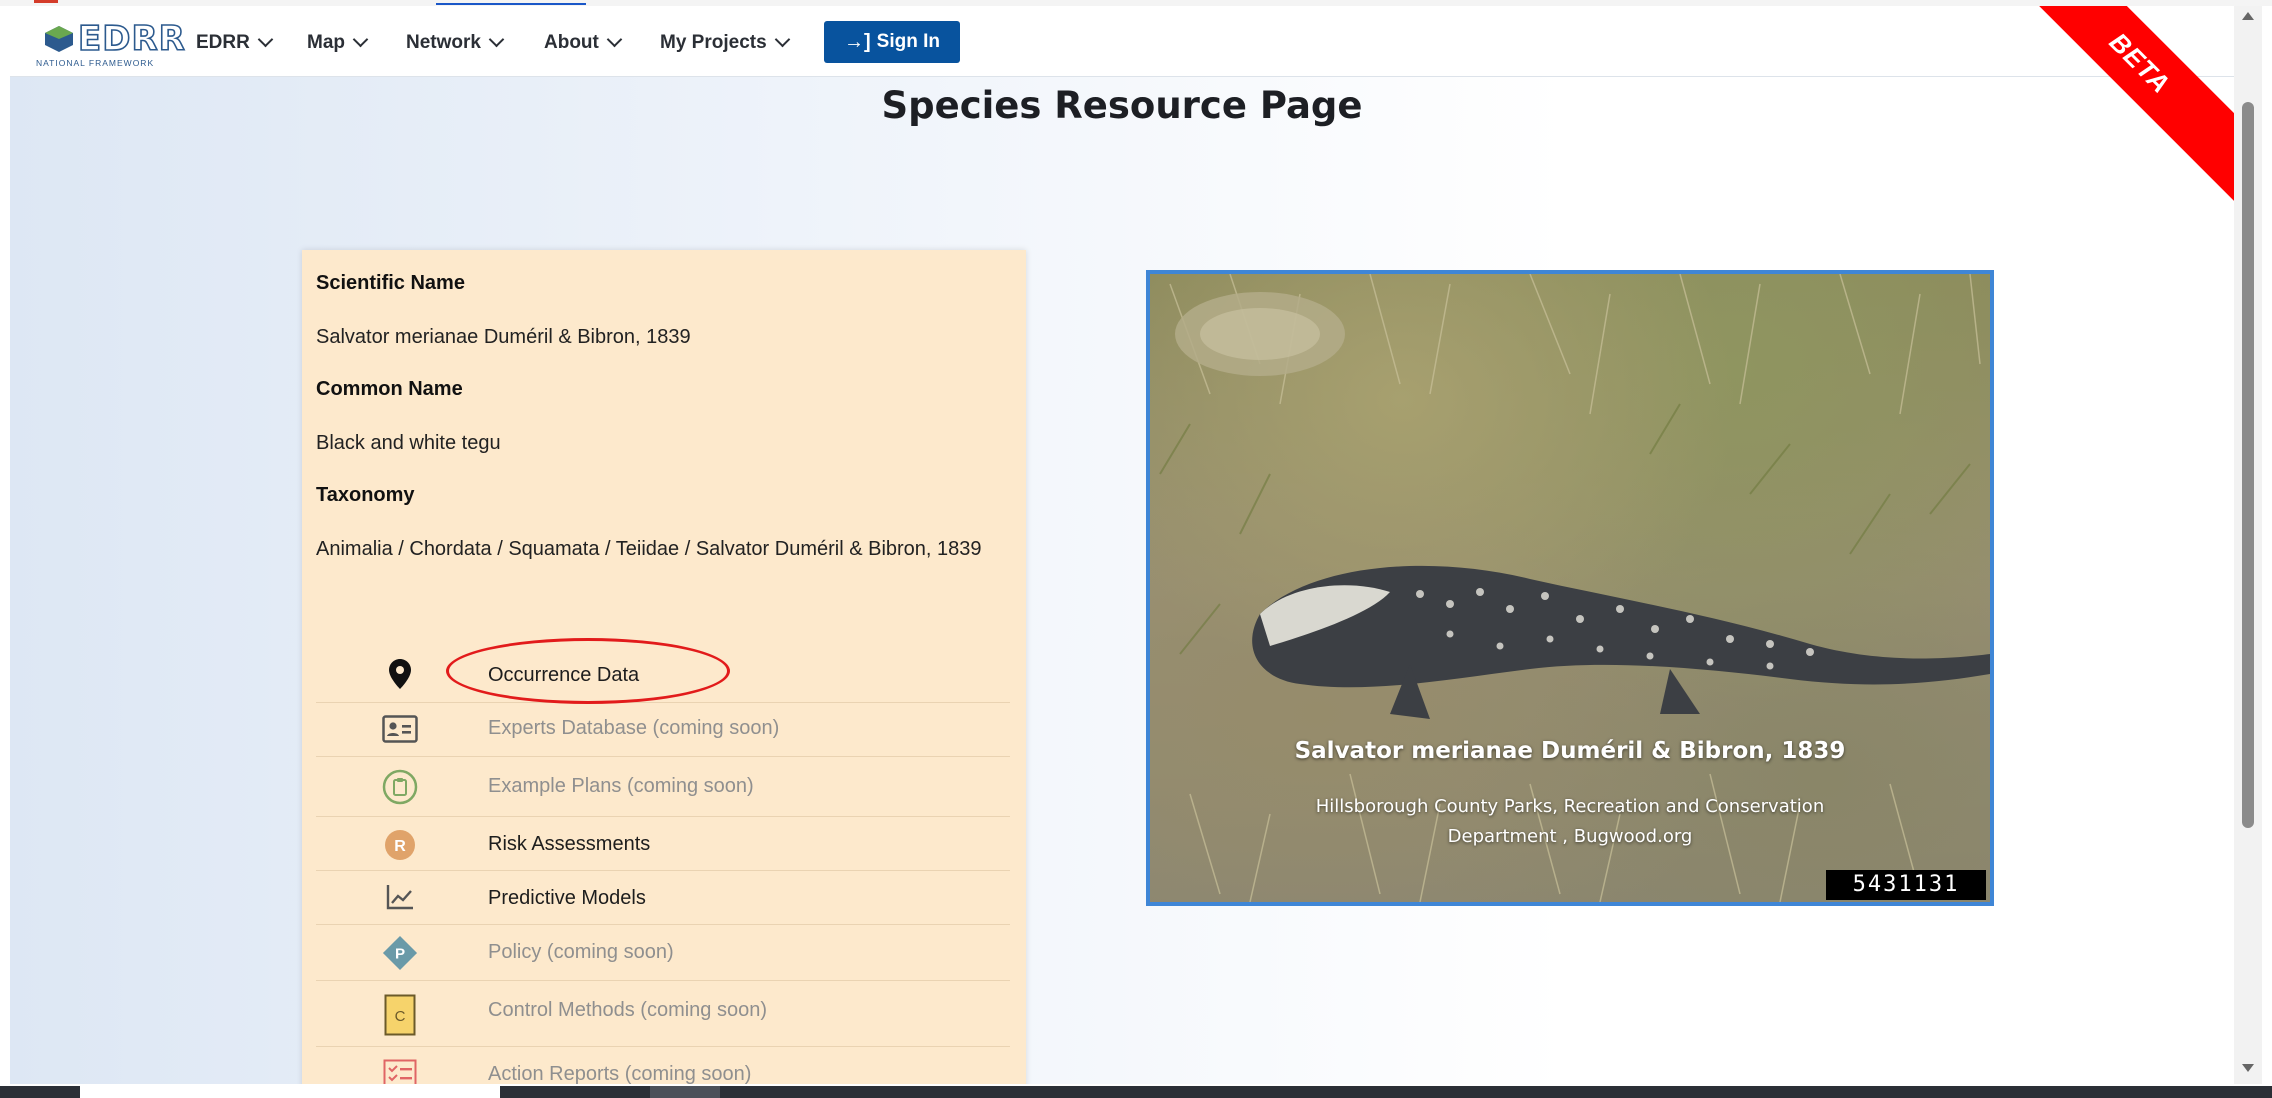 The height and width of the screenshot is (1098, 2272). I want to click on resource-row-risk-assessments: R Risk Assessments, so click(663, 843).